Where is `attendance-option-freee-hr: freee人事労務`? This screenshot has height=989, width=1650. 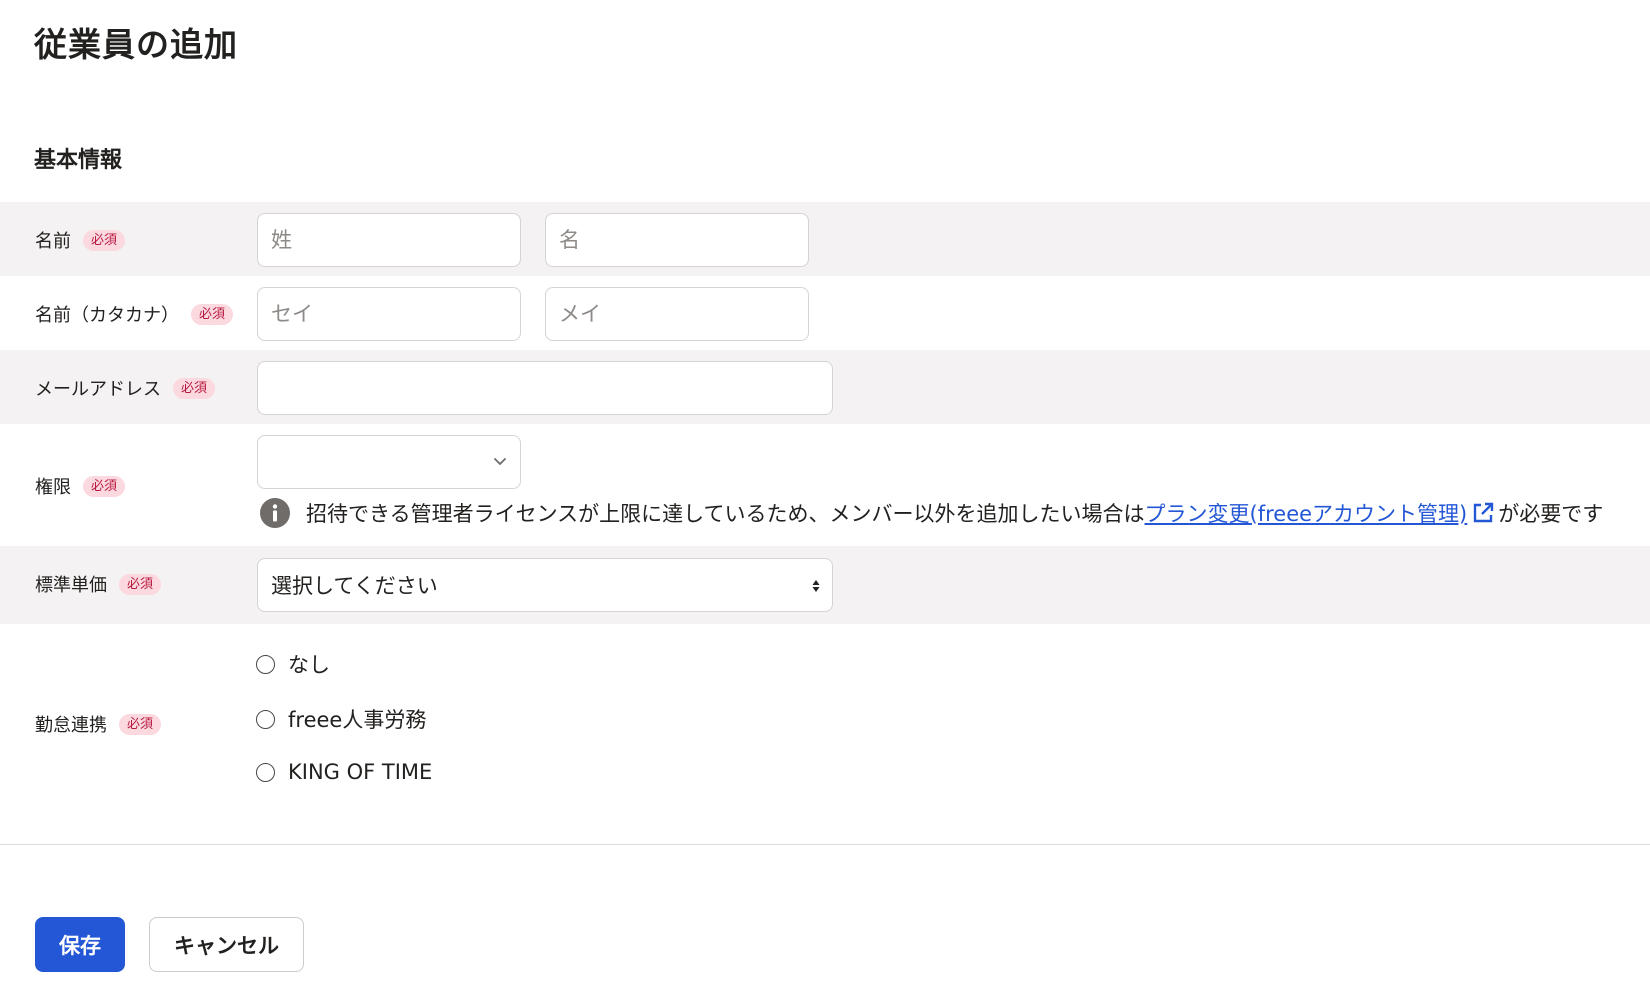 attendance-option-freee-hr: freee人事労務 is located at coordinates (341, 719).